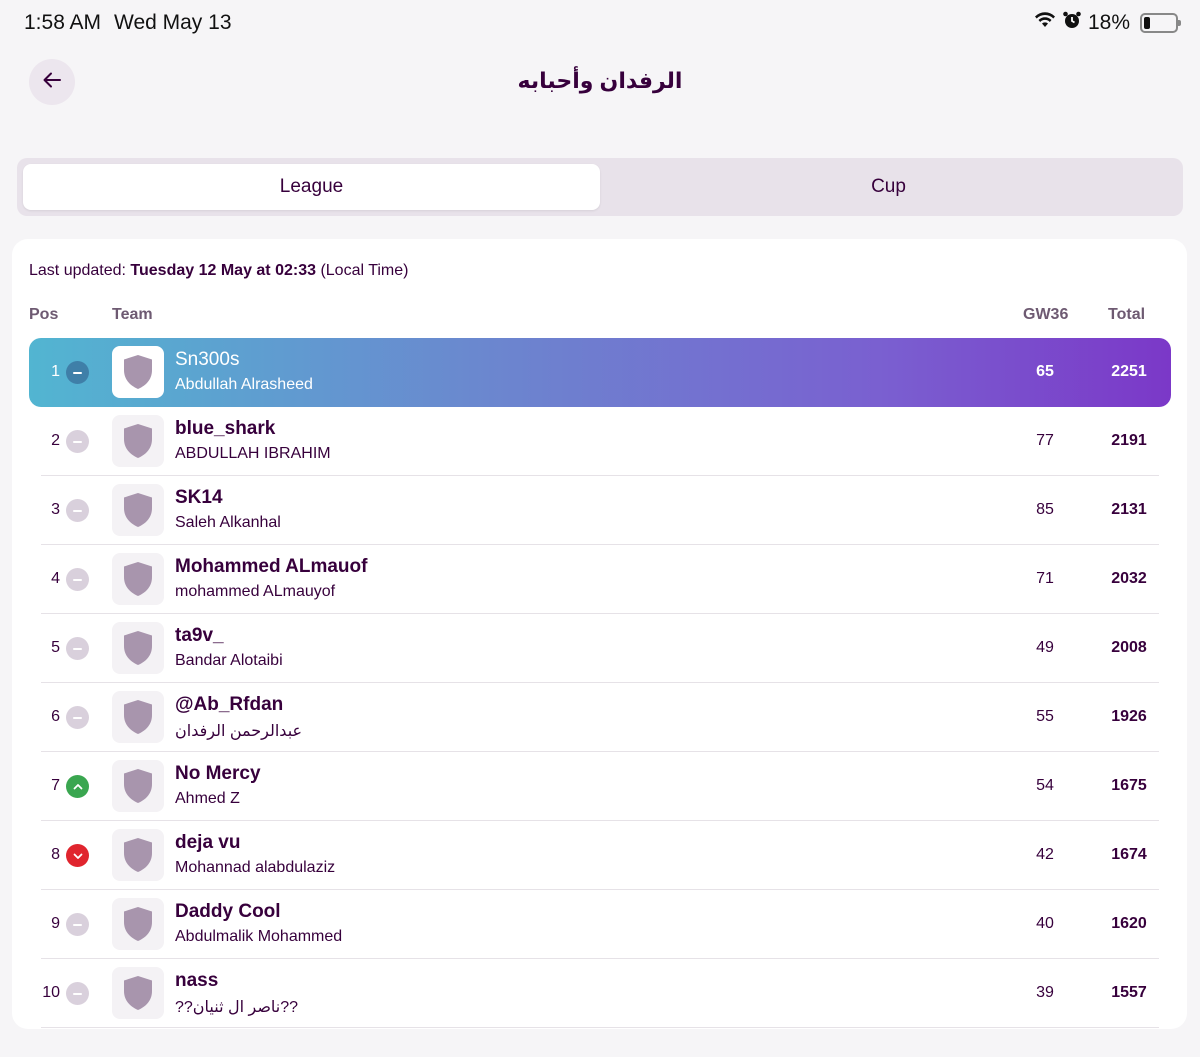  I want to click on header-team: Team, so click(132, 314).